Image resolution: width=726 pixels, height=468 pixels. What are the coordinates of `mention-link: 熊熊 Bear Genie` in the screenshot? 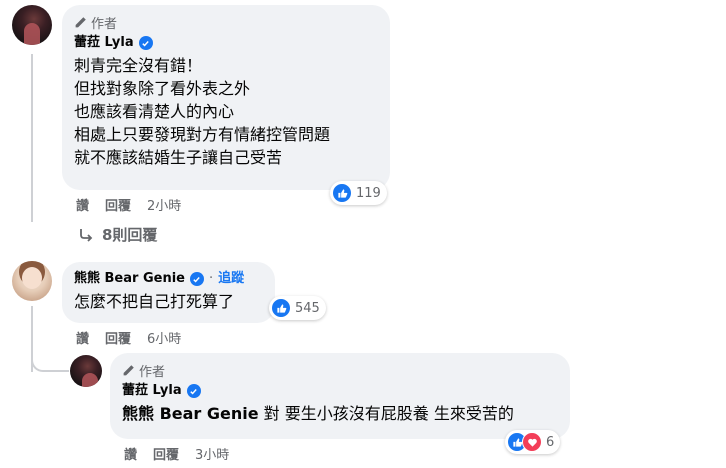 It's located at (190, 413).